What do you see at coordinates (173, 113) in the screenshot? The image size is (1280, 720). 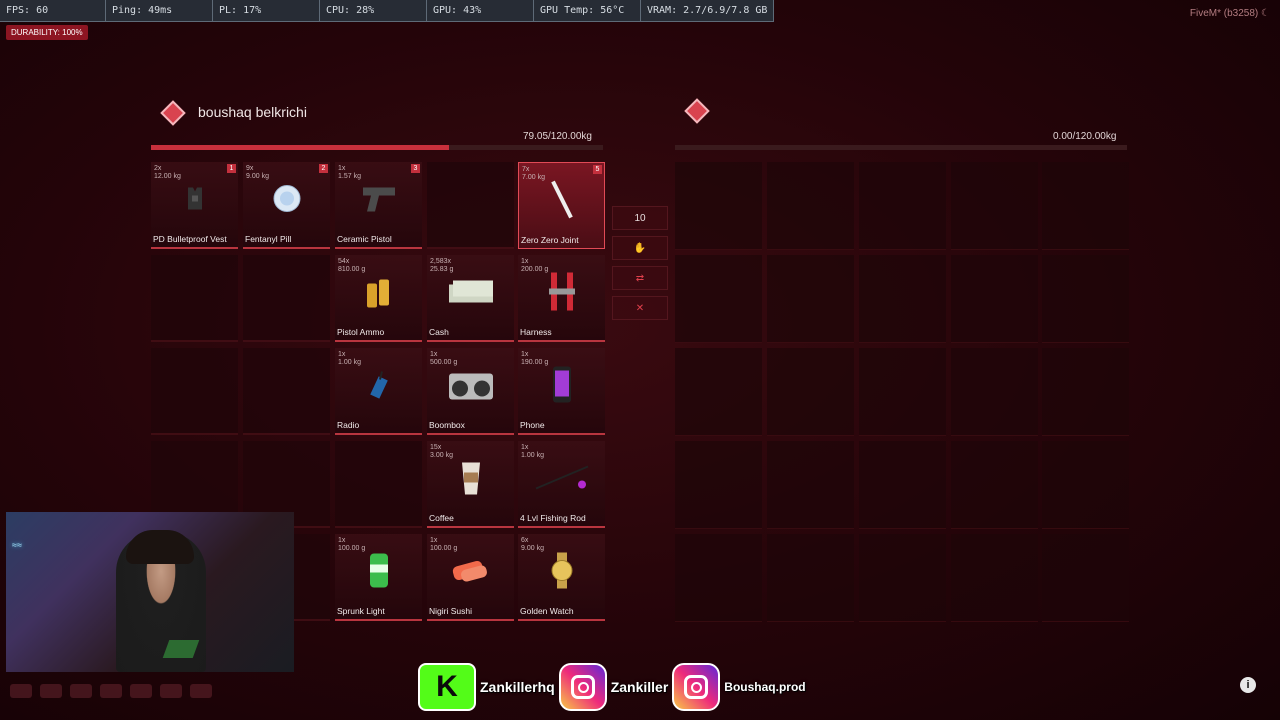 I see `player-inventory-icon` at bounding box center [173, 113].